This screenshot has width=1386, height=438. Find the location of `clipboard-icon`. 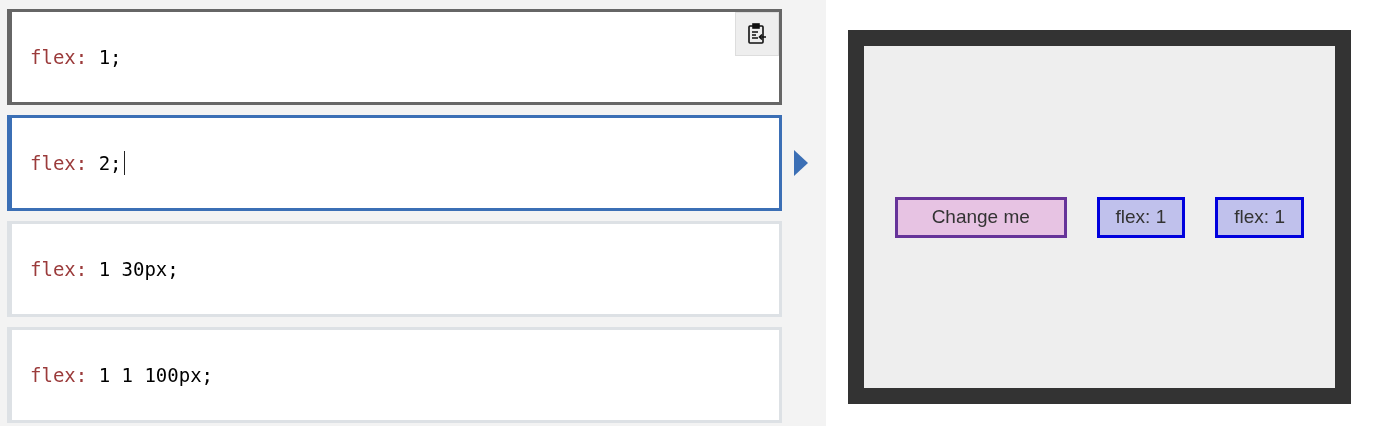

clipboard-icon is located at coordinates (757, 34).